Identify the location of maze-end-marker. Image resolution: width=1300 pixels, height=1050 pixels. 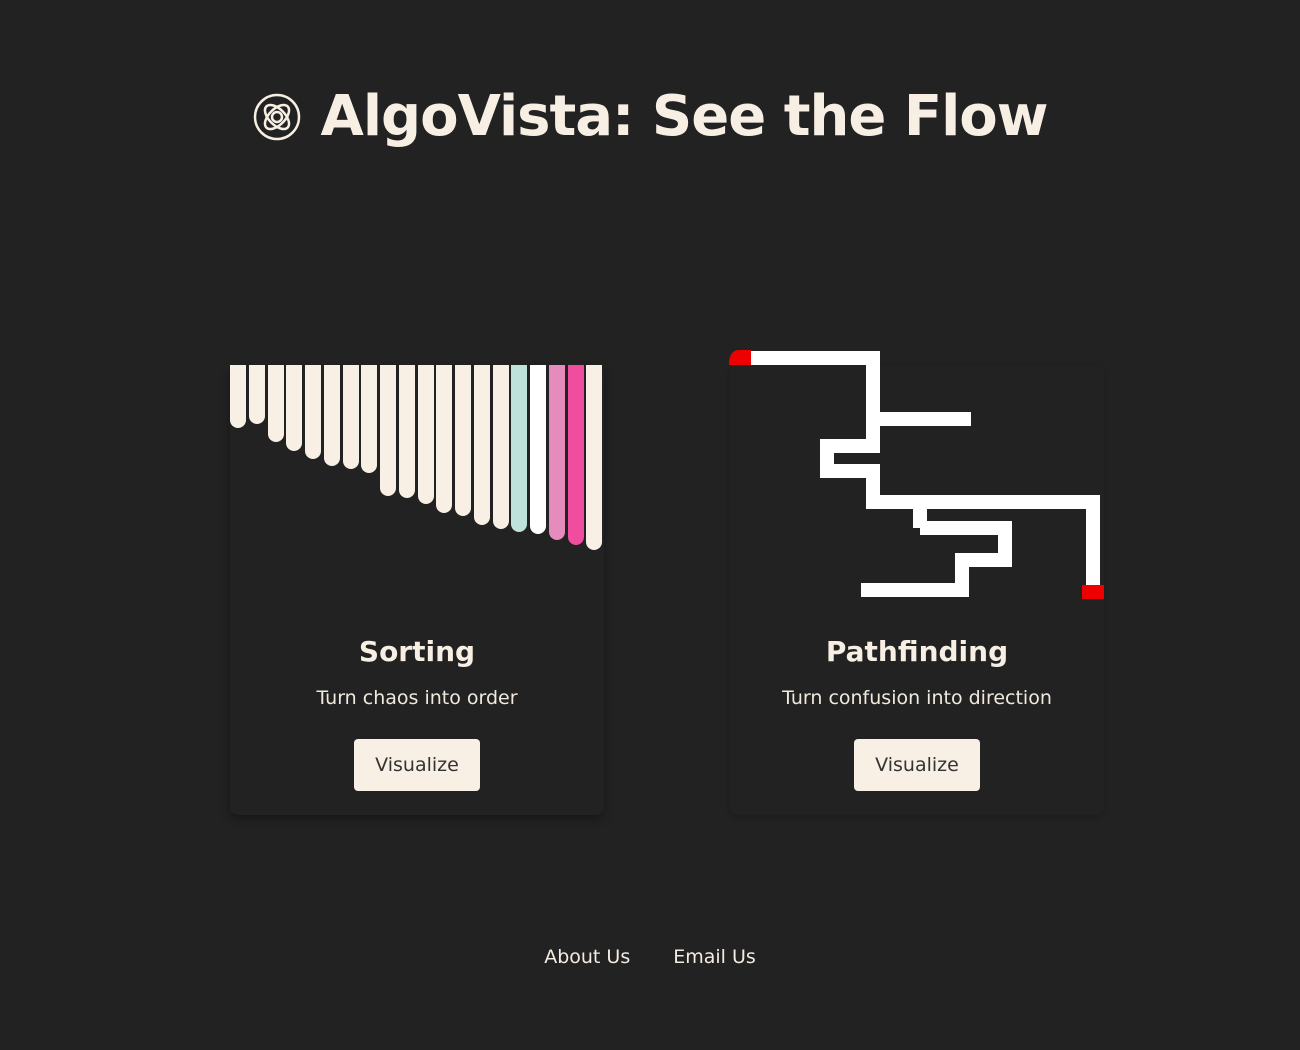
(1093, 592).